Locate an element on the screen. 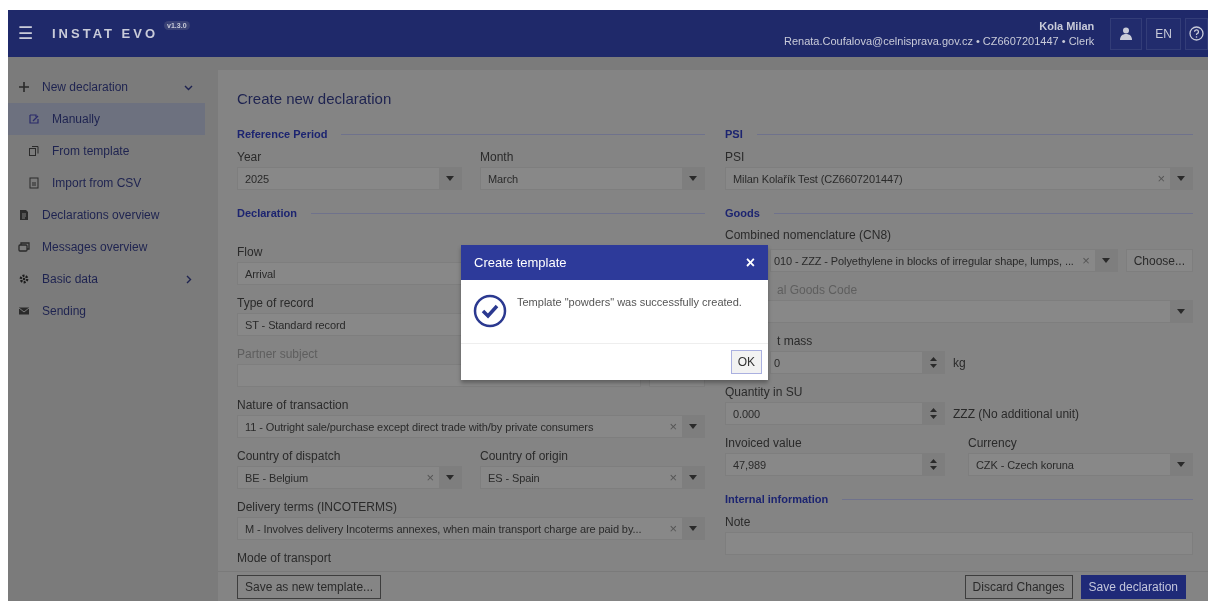 The width and height of the screenshot is (1208, 601). language-button: EN is located at coordinates (1163, 33).